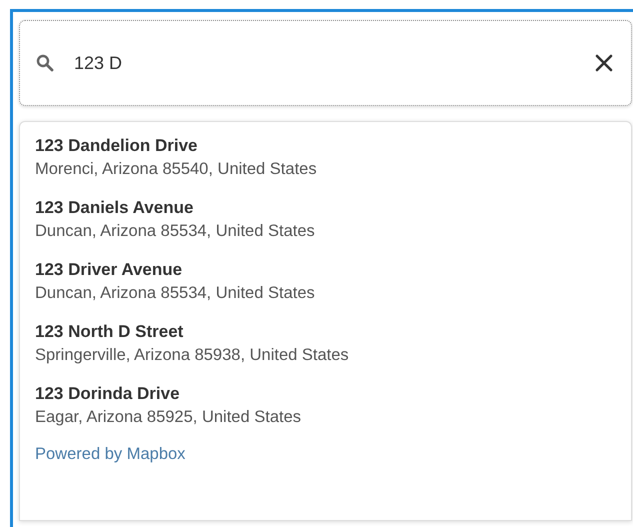 The image size is (633, 527). I want to click on result-address: Morenci, Arizona 85540, United States, so click(325, 169).